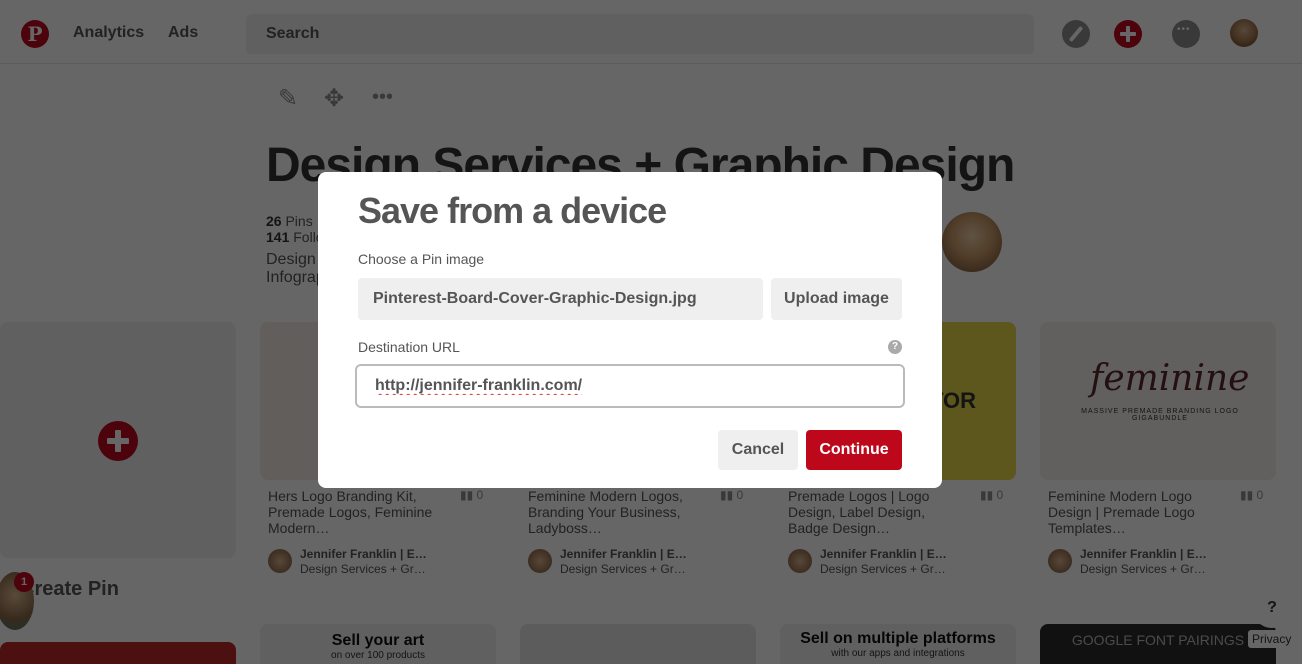 Image resolution: width=1302 pixels, height=664 pixels. I want to click on file-name-field: Pinterest-Board-Cover-Graphic-Design.jpg, so click(560, 299).